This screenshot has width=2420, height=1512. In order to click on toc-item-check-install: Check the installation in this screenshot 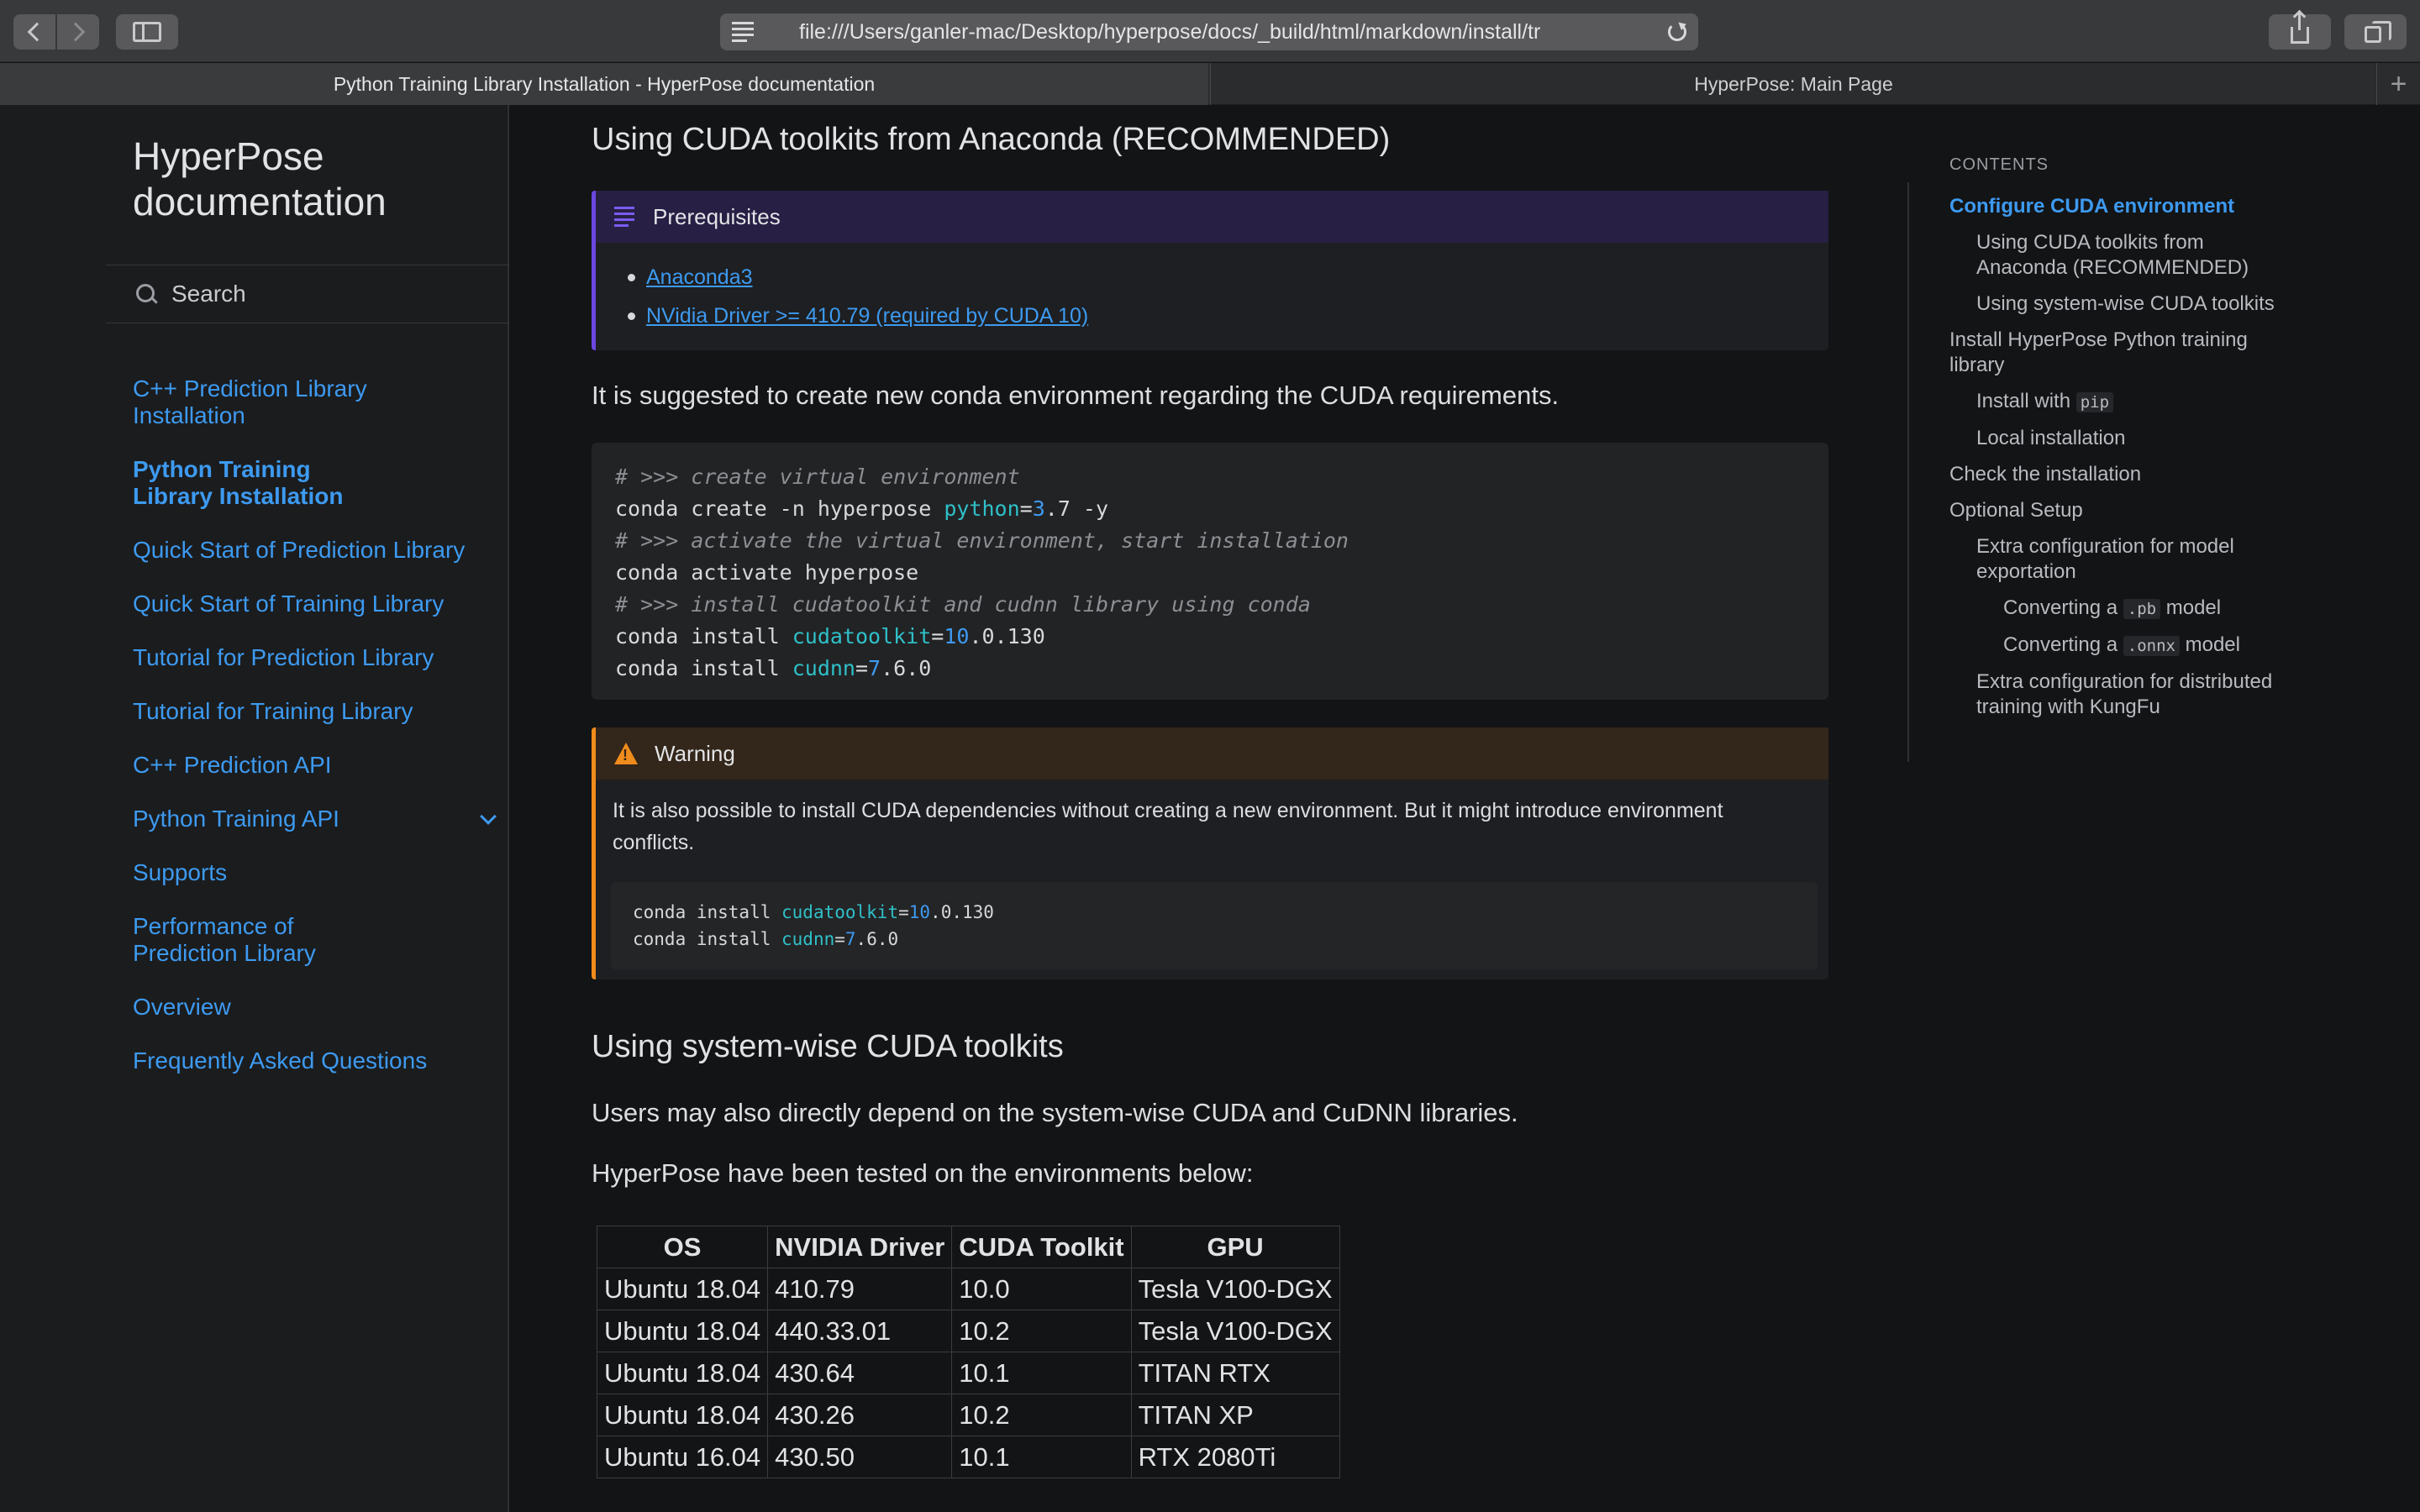, I will do `click(2117, 474)`.